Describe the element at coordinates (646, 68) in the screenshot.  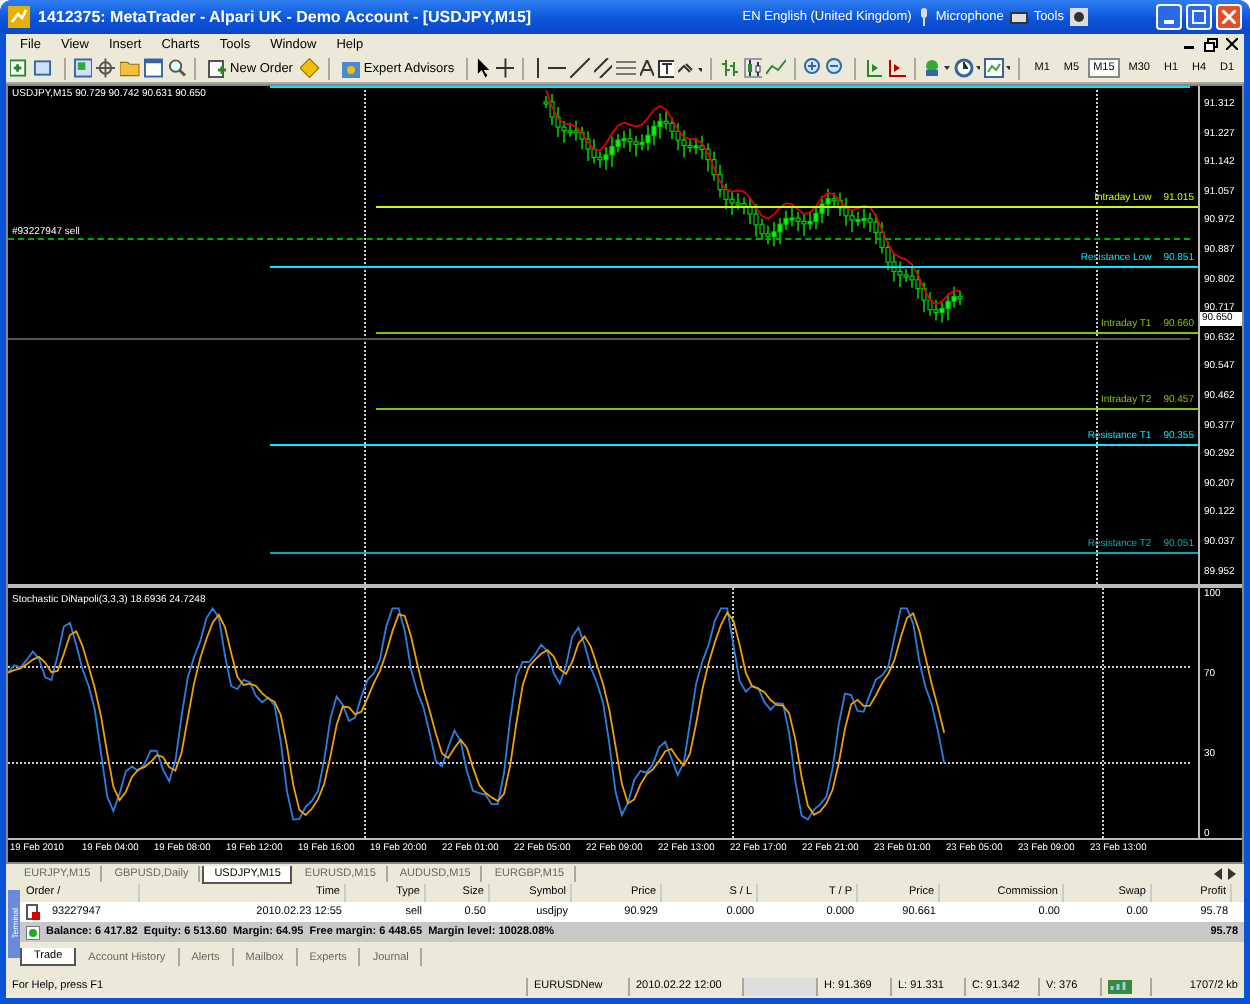
I see `text-tool` at that location.